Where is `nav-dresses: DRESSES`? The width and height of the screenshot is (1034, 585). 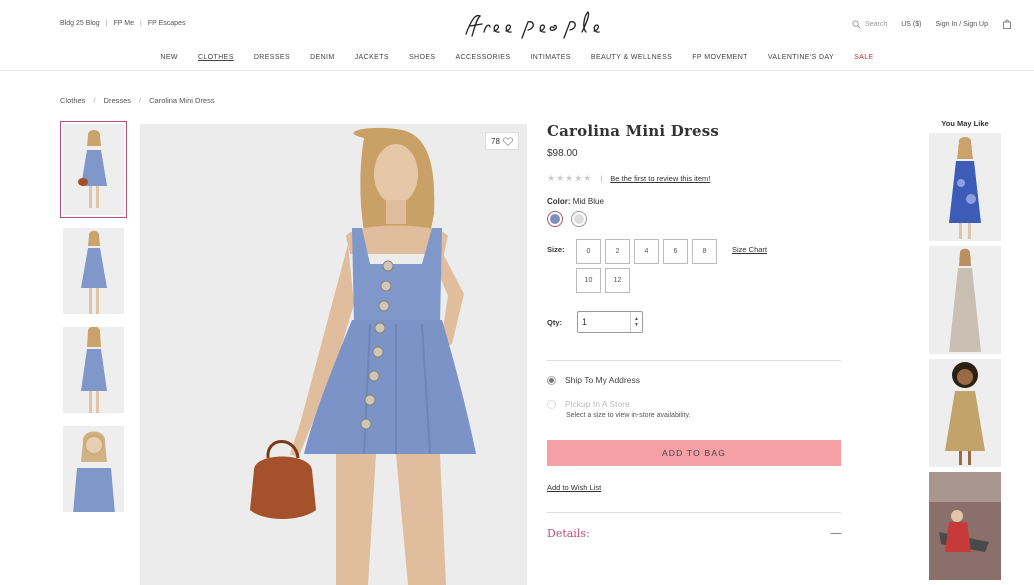 nav-dresses: DRESSES is located at coordinates (272, 57).